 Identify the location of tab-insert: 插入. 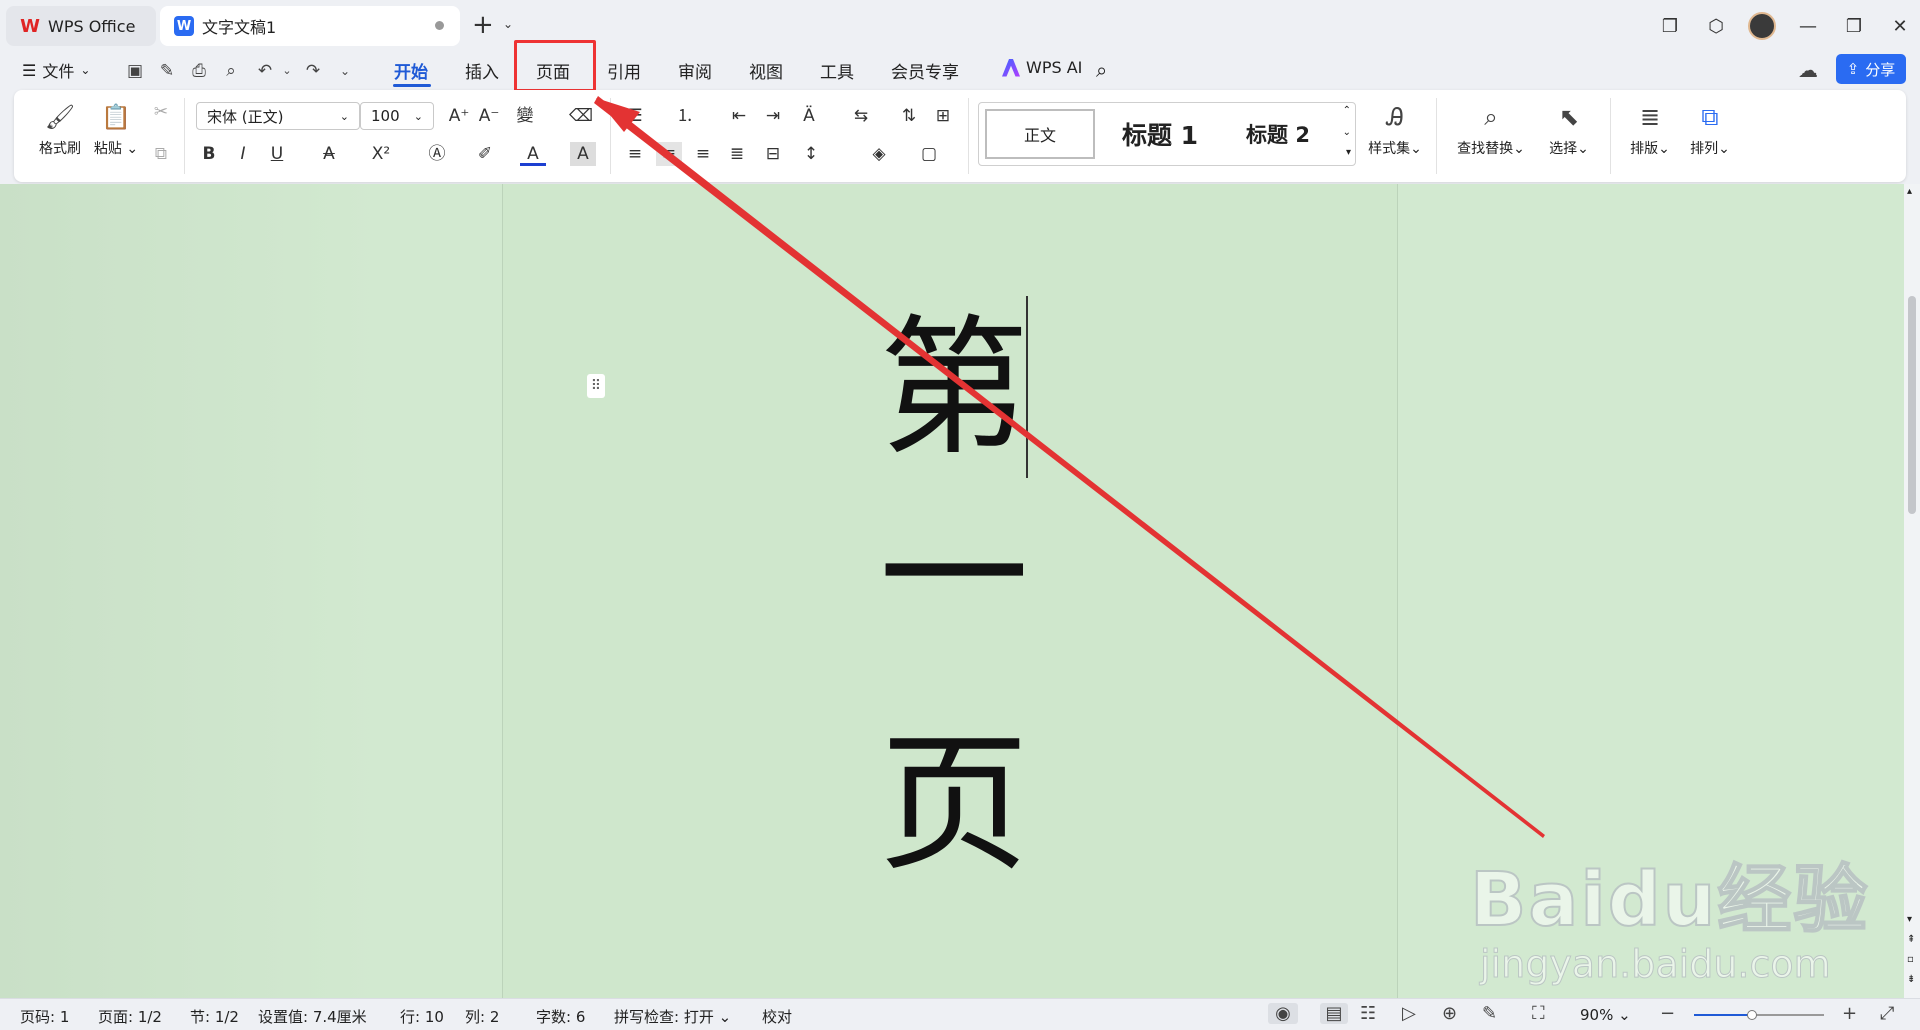
(482, 70).